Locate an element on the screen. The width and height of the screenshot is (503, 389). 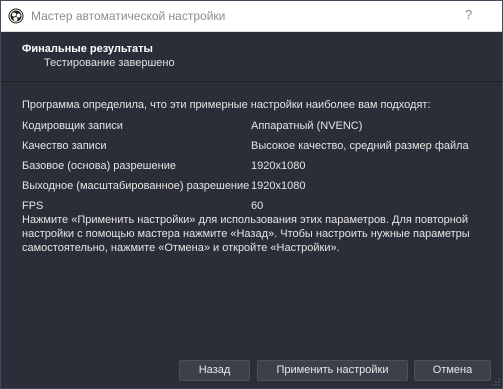
header-divider is located at coordinates (251, 81).